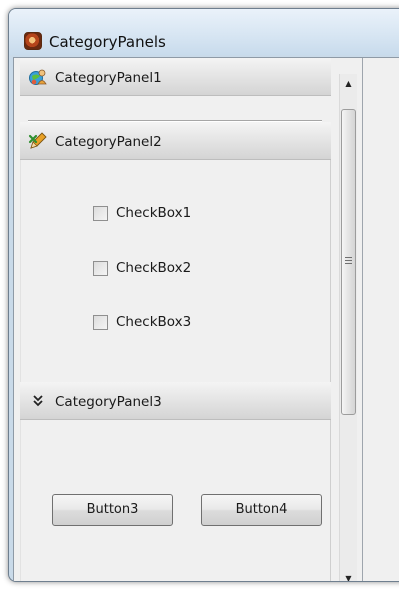 This screenshot has width=399, height=596. I want to click on category-panel-1-header: CategoryPanel1, so click(175, 77).